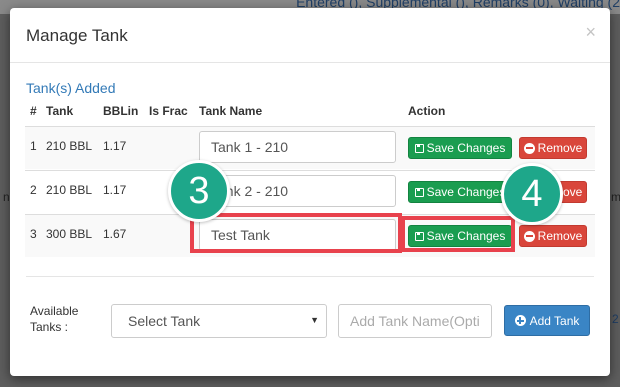 The height and width of the screenshot is (387, 620). What do you see at coordinates (164, 321) in the screenshot?
I see `select-tank-value: Select Tank` at bounding box center [164, 321].